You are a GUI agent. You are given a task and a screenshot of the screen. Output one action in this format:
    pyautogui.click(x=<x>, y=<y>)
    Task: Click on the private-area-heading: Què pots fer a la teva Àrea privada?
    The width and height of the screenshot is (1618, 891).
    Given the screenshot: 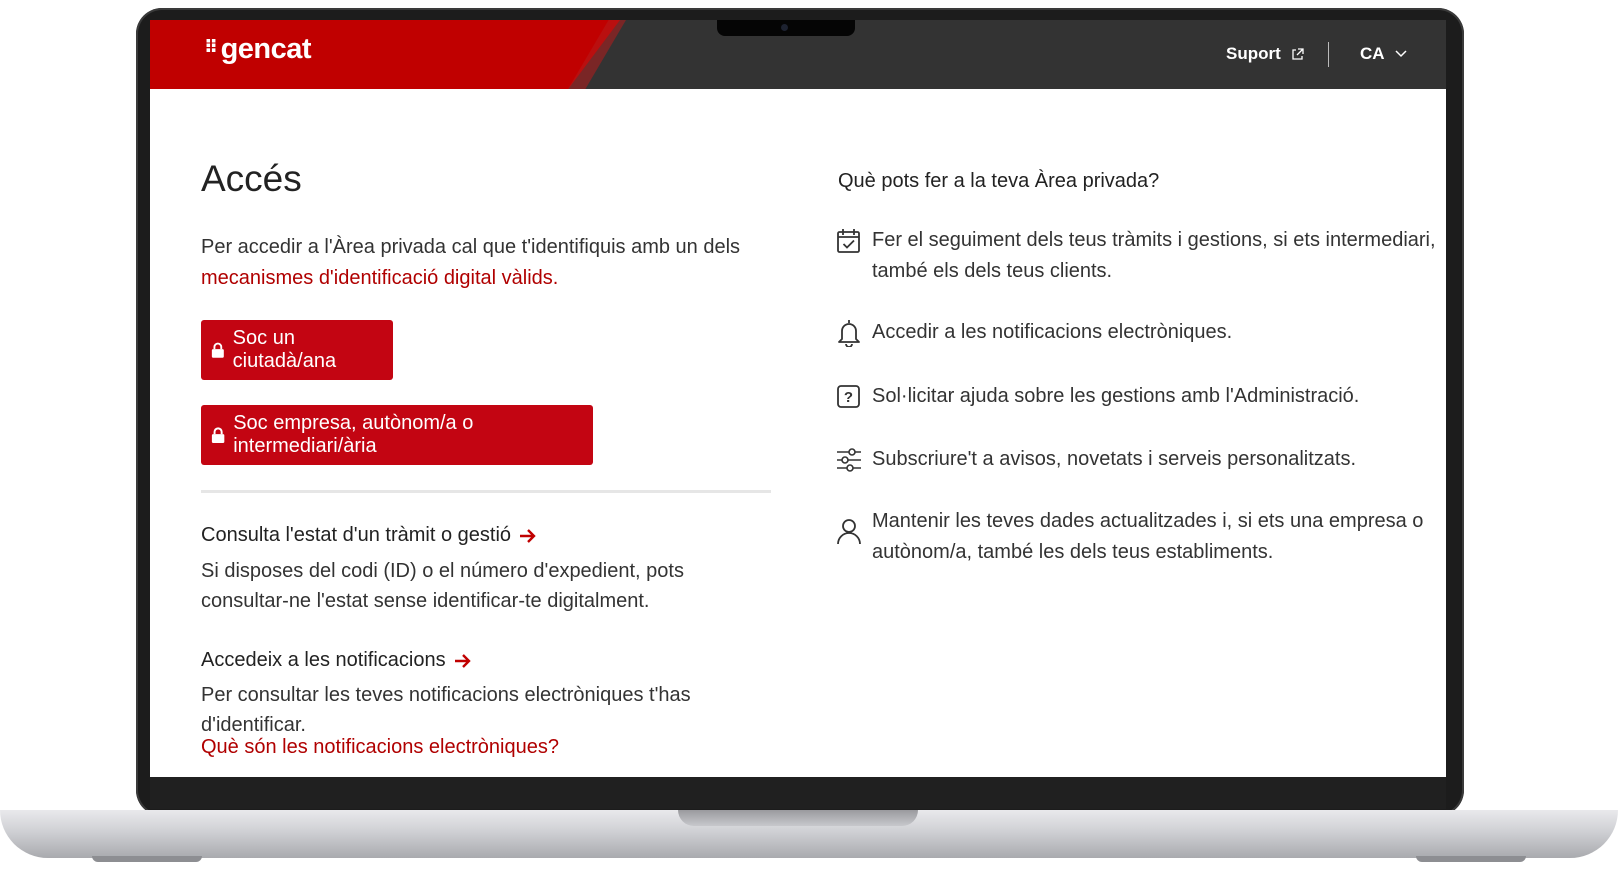 What is the action you would take?
    pyautogui.click(x=999, y=181)
    